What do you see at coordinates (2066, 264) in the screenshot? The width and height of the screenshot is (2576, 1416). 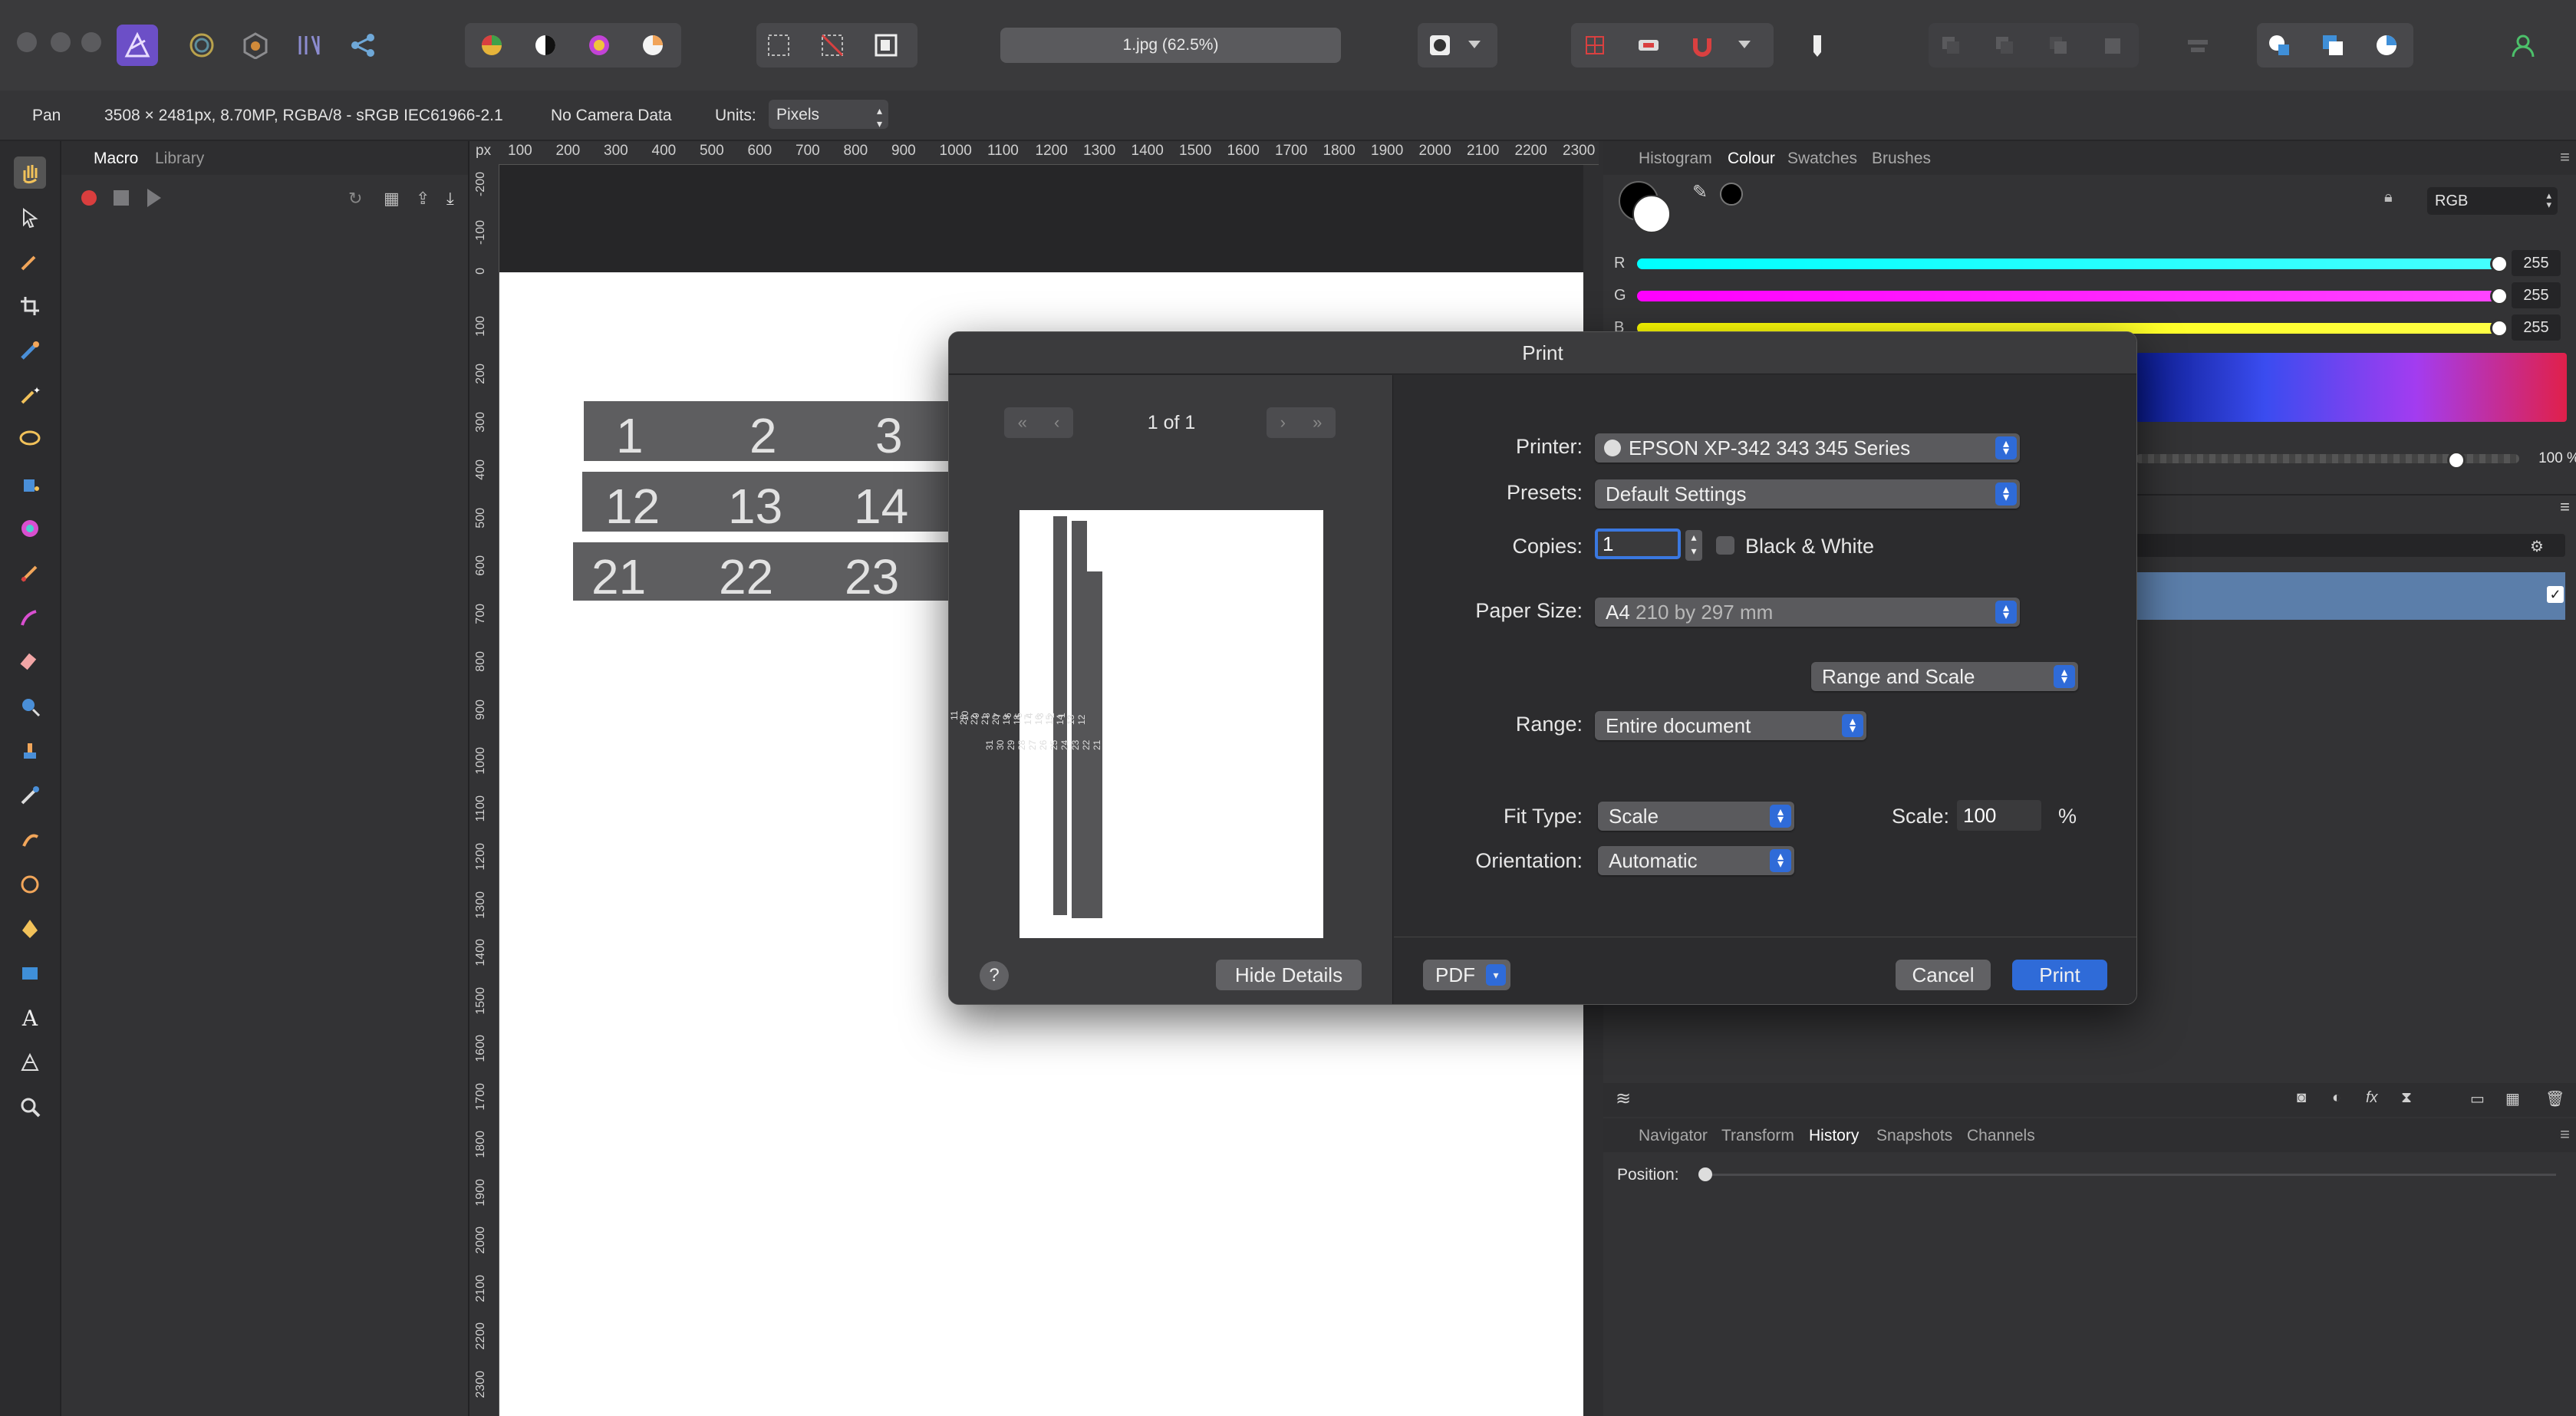 I see `r-slider` at bounding box center [2066, 264].